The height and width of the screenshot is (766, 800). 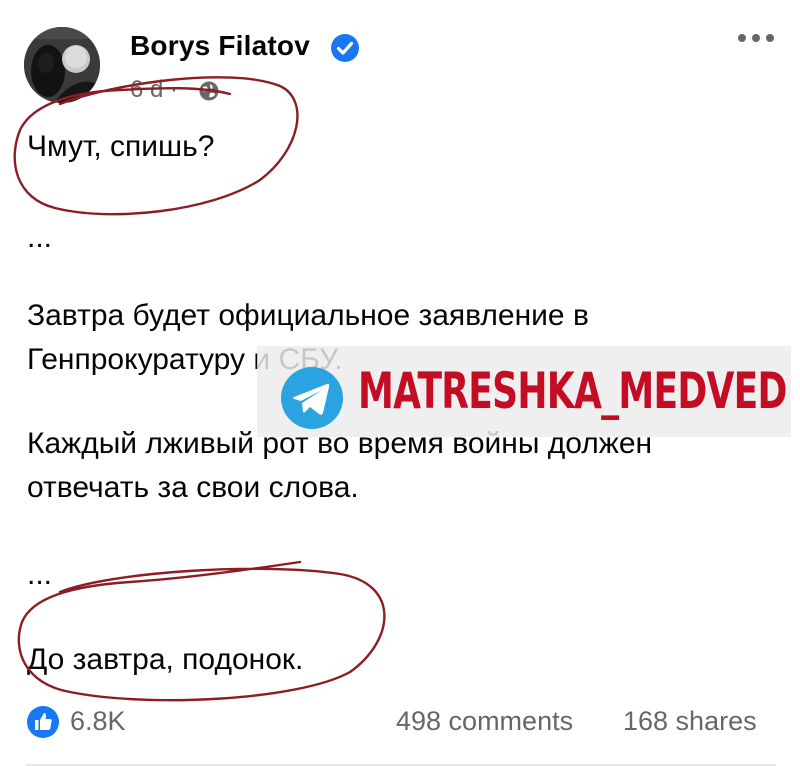 What do you see at coordinates (154, 90) in the screenshot?
I see `post-timestamp: 6 d ·` at bounding box center [154, 90].